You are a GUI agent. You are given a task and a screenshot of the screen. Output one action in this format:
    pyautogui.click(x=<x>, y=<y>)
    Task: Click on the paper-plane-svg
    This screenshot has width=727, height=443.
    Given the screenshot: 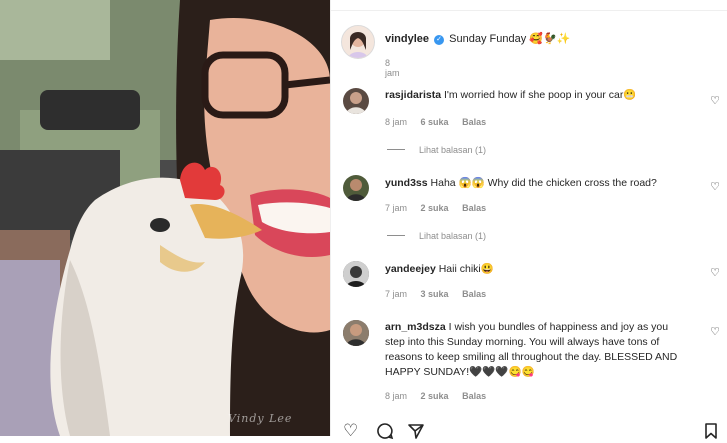 What is the action you would take?
    pyautogui.click(x=416, y=431)
    